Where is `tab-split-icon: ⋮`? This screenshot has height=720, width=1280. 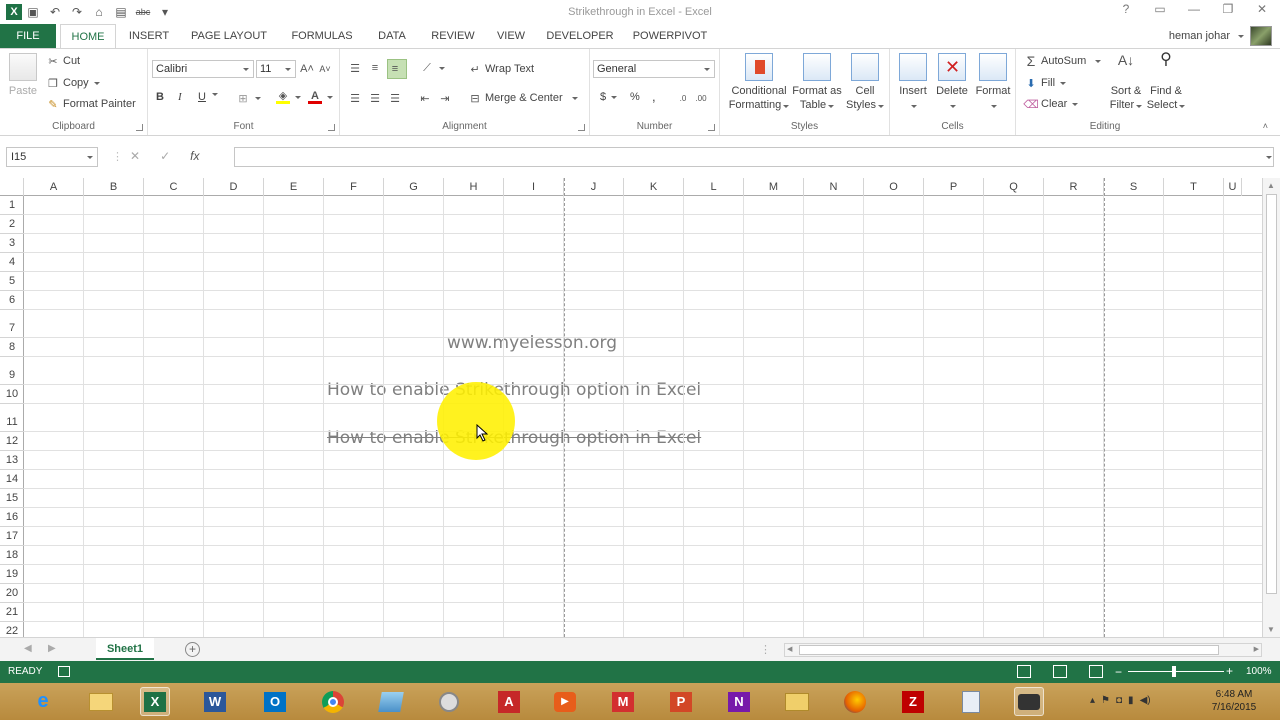
tab-split-icon: ⋮ is located at coordinates (765, 649).